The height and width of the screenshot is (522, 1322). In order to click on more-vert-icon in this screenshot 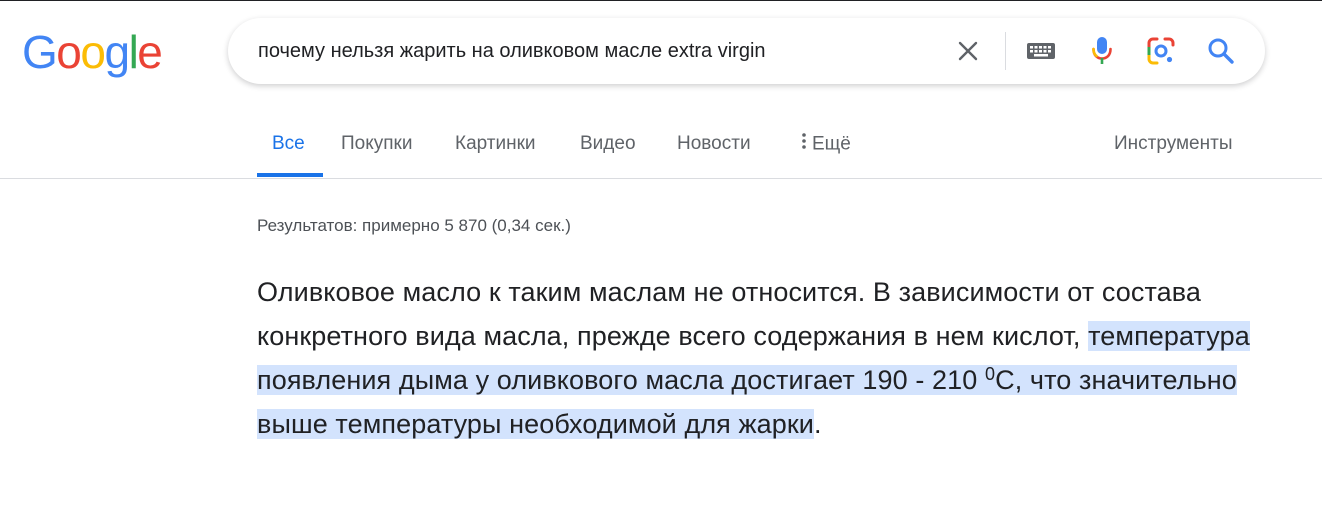, I will do `click(804, 144)`.